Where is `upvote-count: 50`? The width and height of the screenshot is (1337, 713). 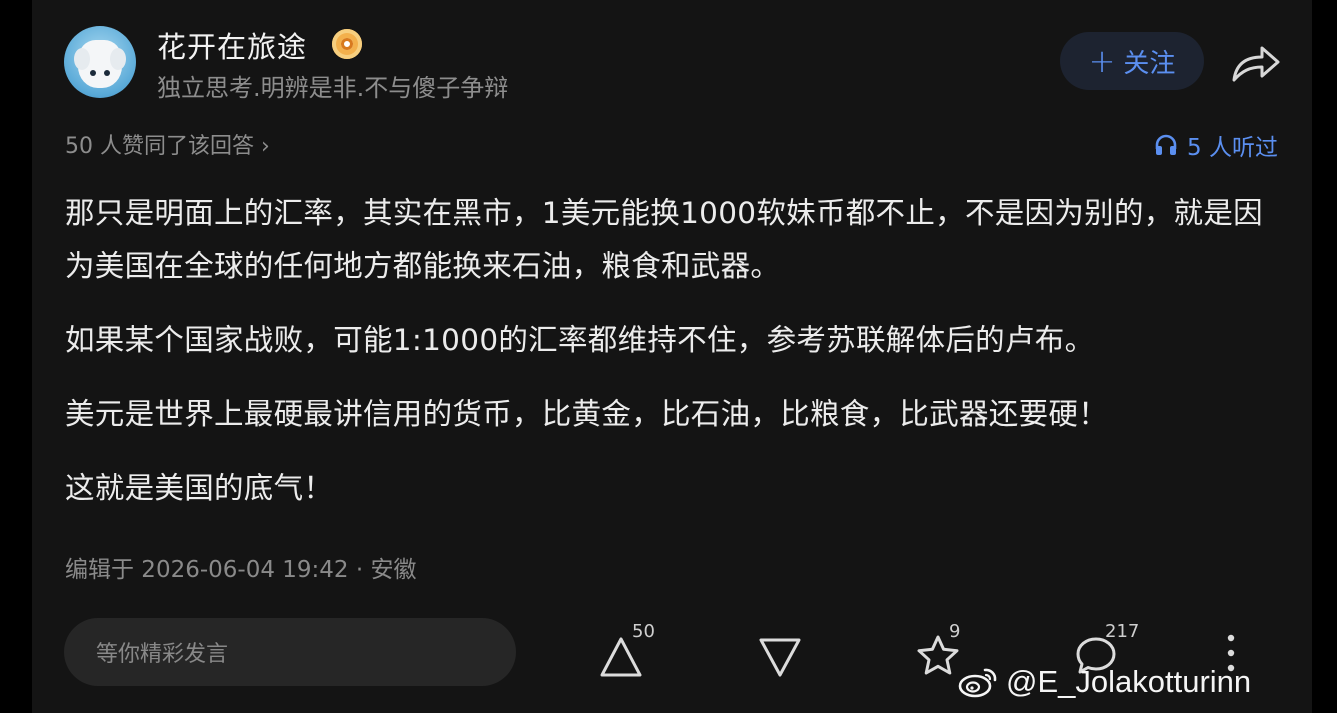 upvote-count: 50 is located at coordinates (643, 631).